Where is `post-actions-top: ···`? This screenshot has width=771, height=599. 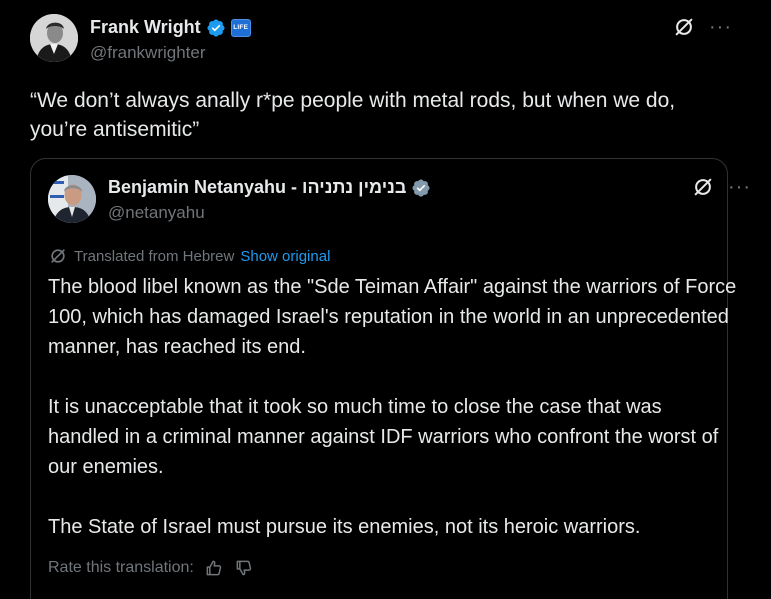 post-actions-top: ··· is located at coordinates (702, 27).